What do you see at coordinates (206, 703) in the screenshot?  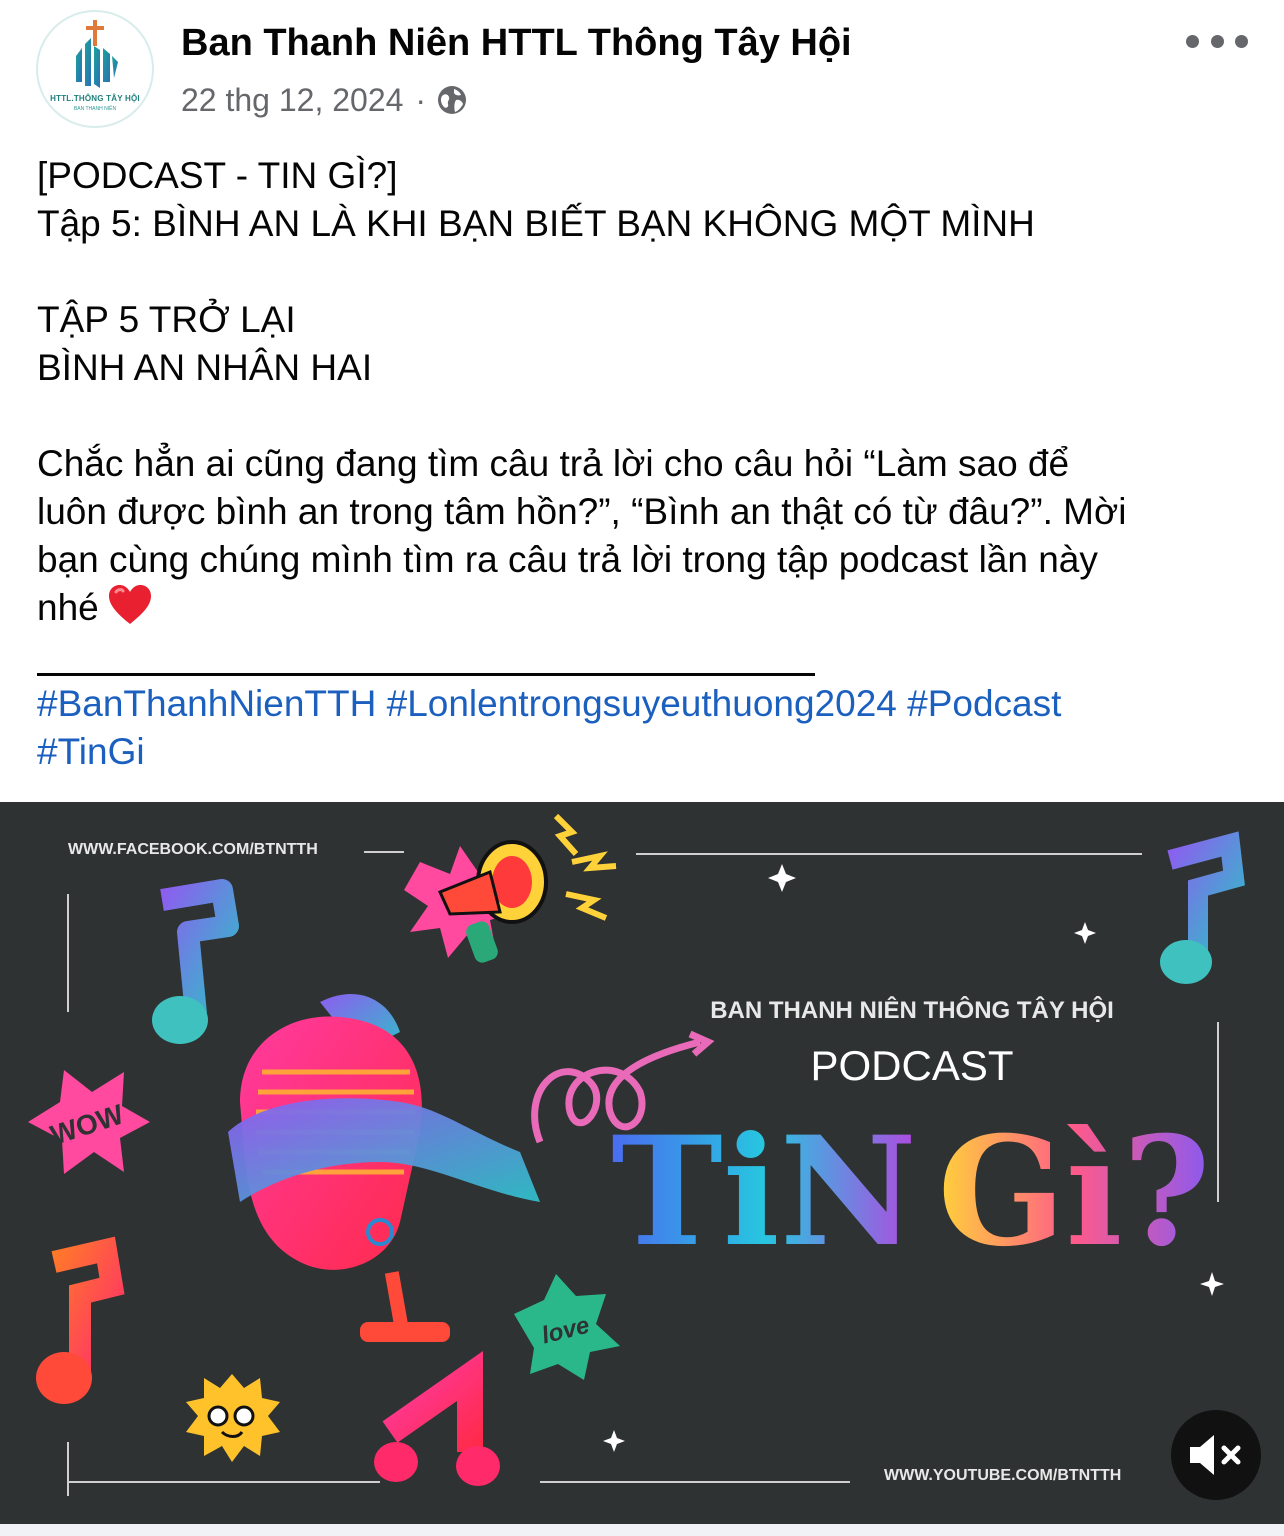 I see `hashtag-link: #BanThanhNienTTH` at bounding box center [206, 703].